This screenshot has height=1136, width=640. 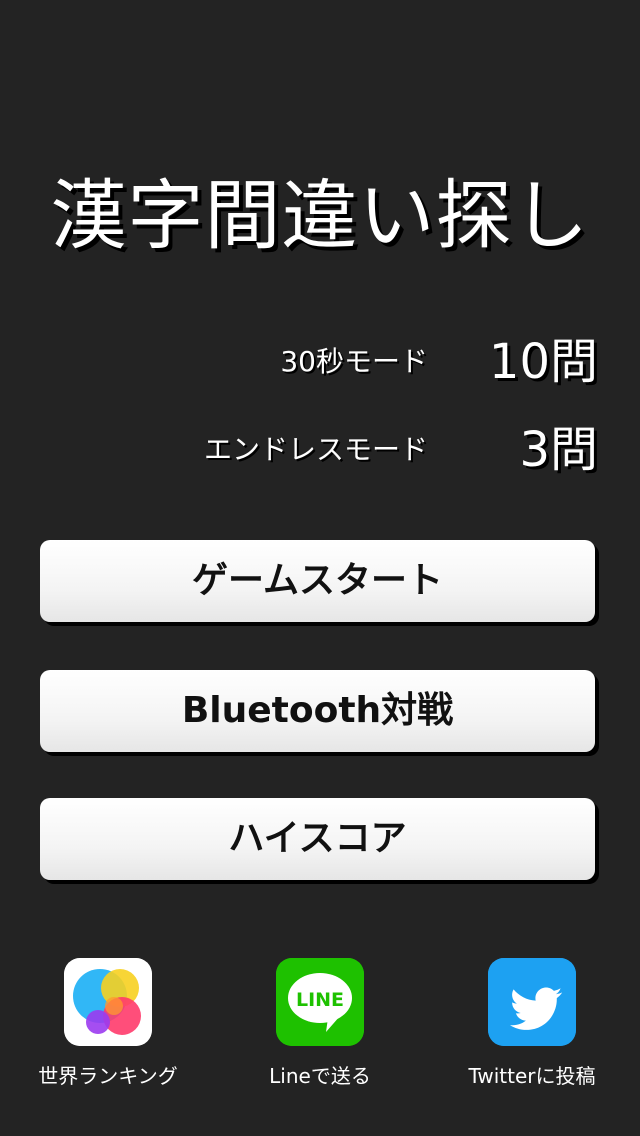 I want to click on bluetooth-battle-button: Bluetooth対戦, so click(x=317, y=711).